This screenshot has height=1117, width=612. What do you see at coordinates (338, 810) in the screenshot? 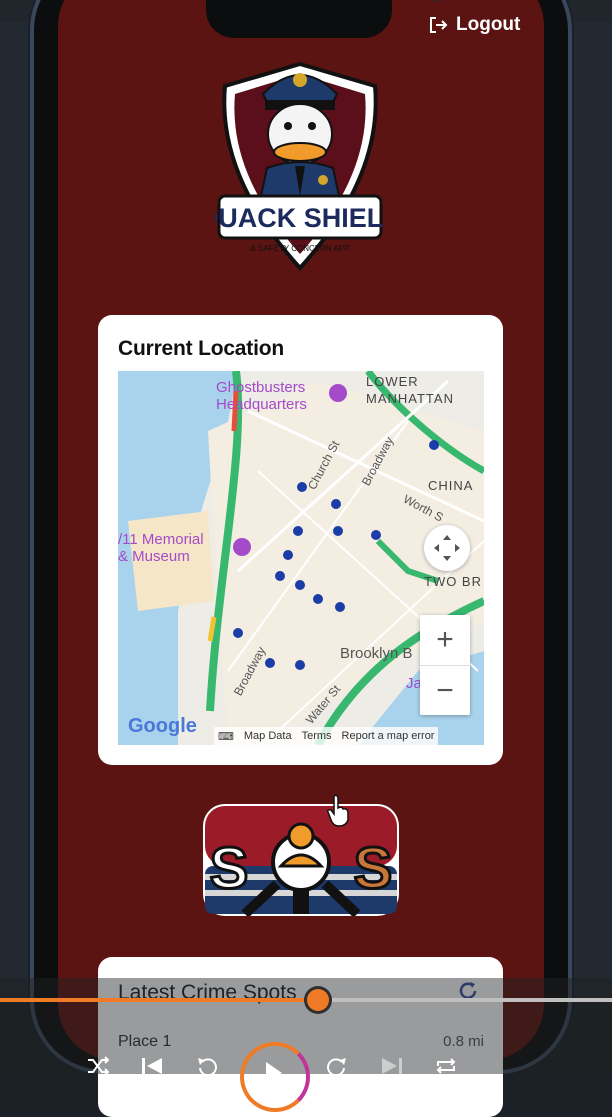
I see `cursor-icon` at bounding box center [338, 810].